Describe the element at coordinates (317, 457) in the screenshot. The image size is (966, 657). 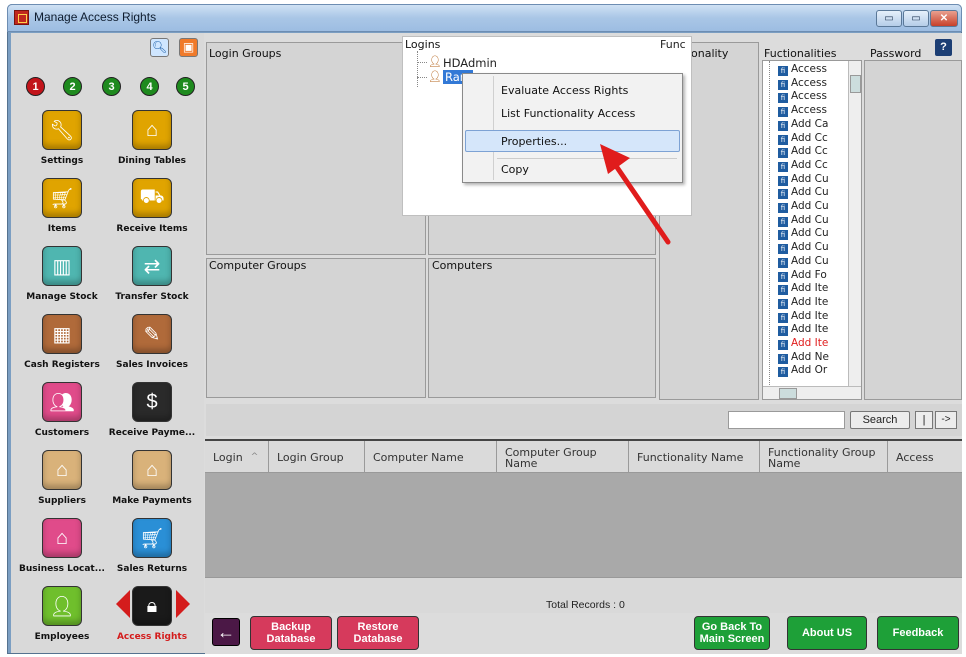
I see `col-login-group: Login Group` at that location.